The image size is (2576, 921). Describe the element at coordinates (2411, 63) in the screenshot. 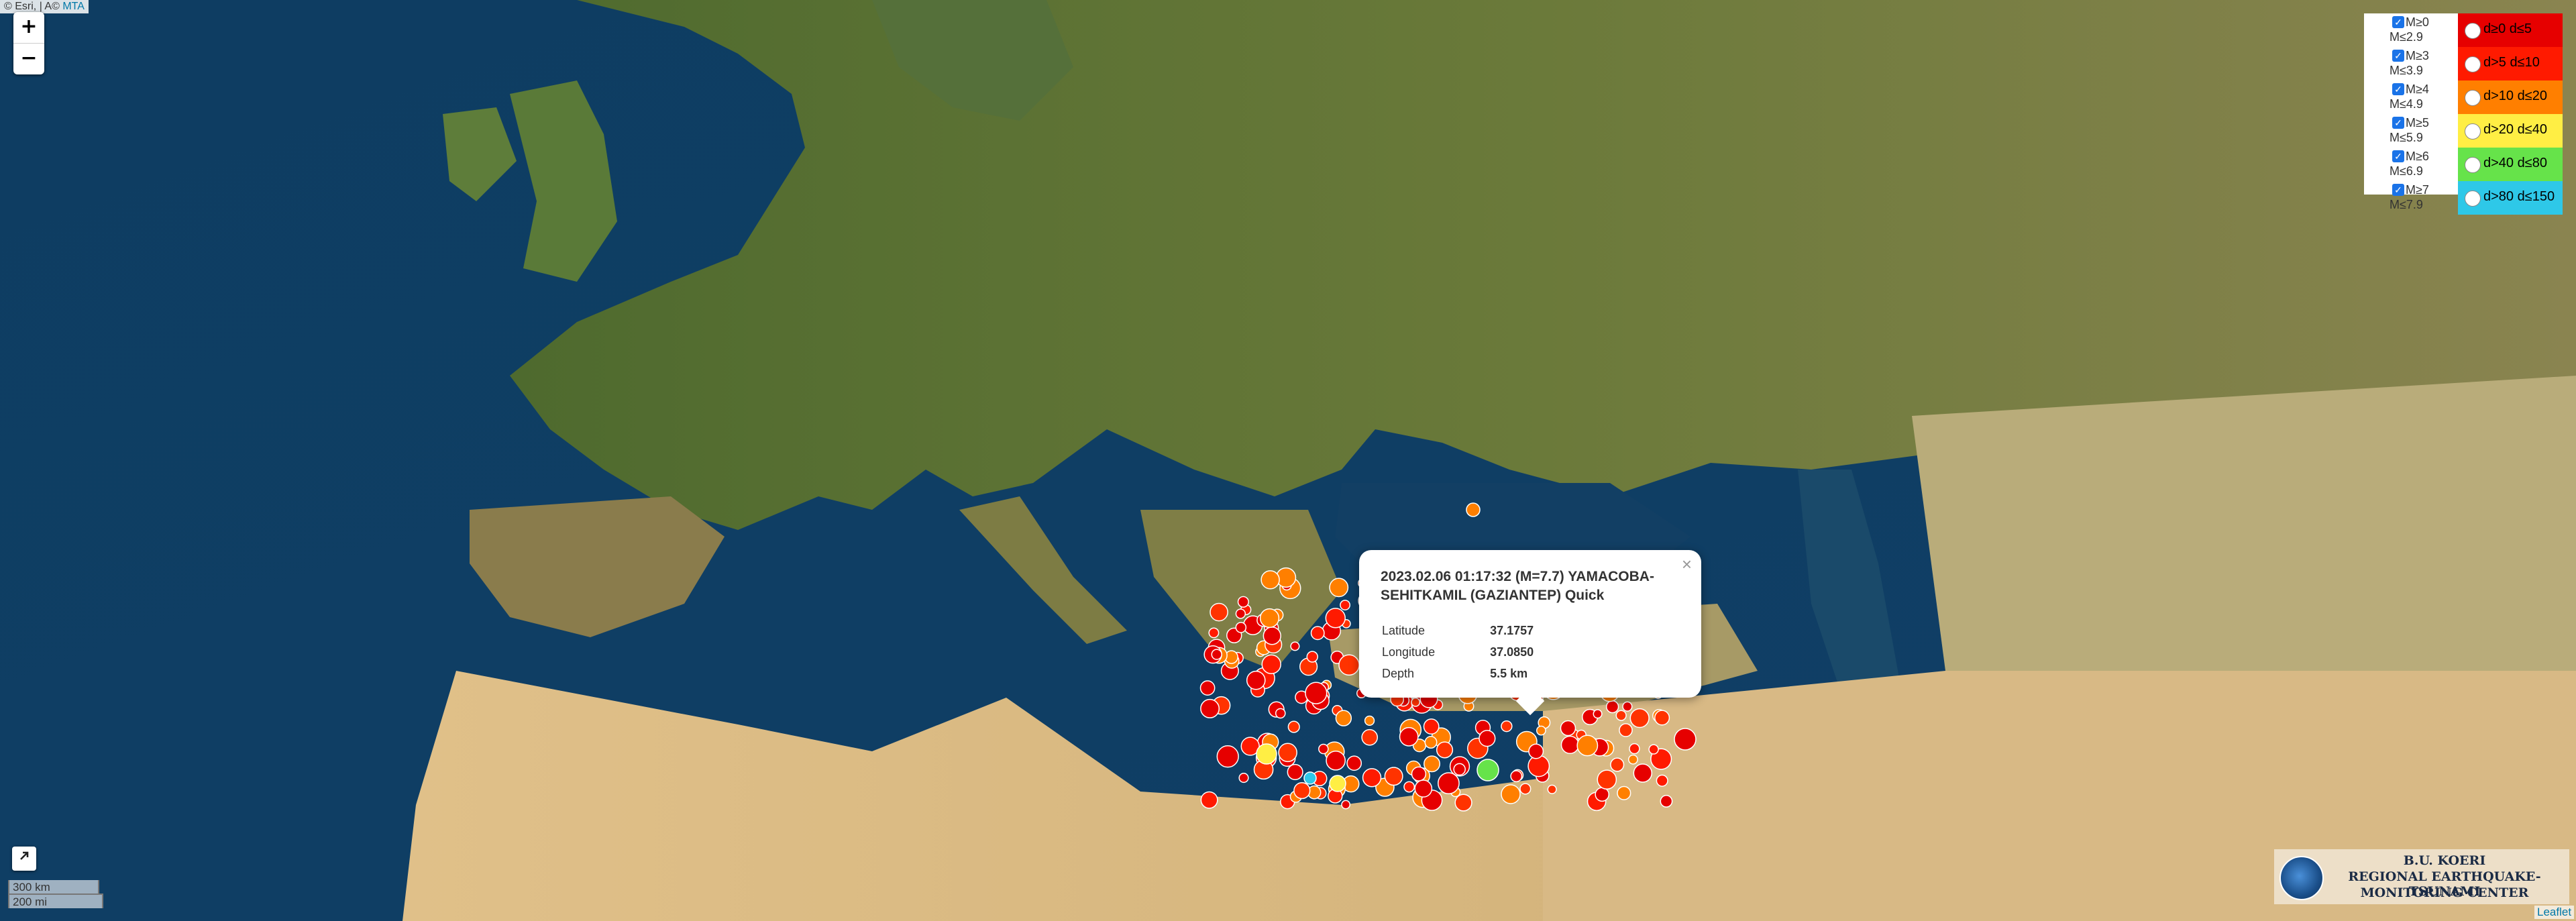

I see `magnitude-filter-3: ✓ M≥3 M≤3.9` at that location.